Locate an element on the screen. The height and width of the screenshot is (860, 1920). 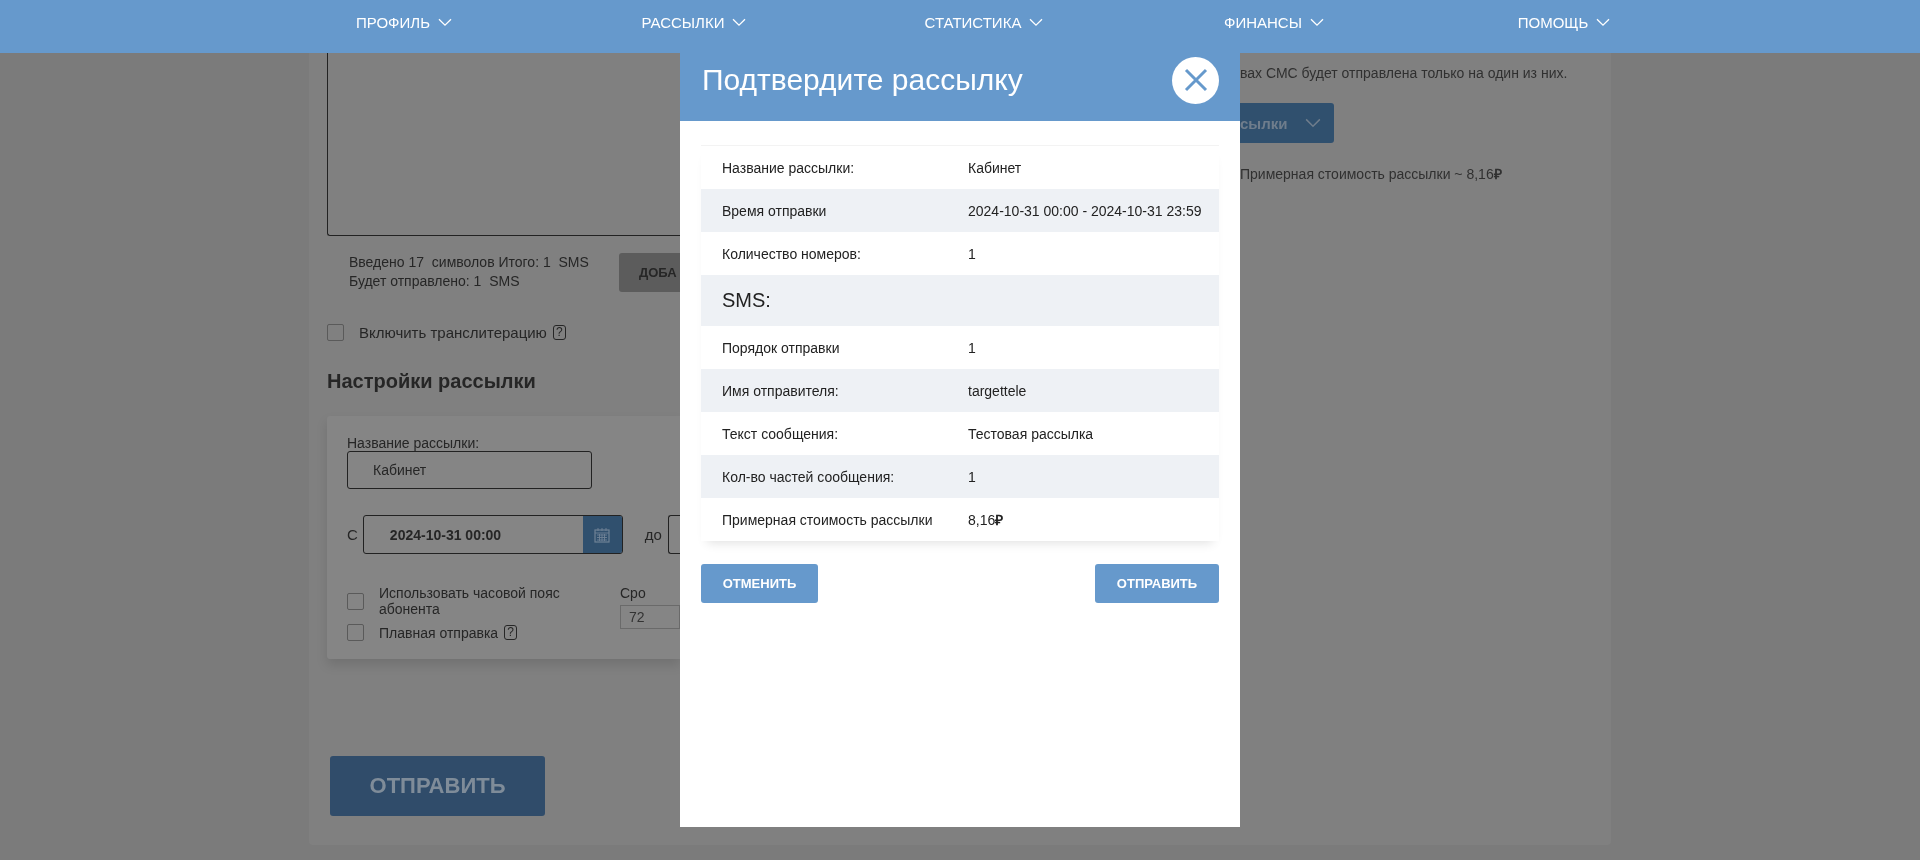
row-label: Кол-во частей сообщения: is located at coordinates (809, 476).